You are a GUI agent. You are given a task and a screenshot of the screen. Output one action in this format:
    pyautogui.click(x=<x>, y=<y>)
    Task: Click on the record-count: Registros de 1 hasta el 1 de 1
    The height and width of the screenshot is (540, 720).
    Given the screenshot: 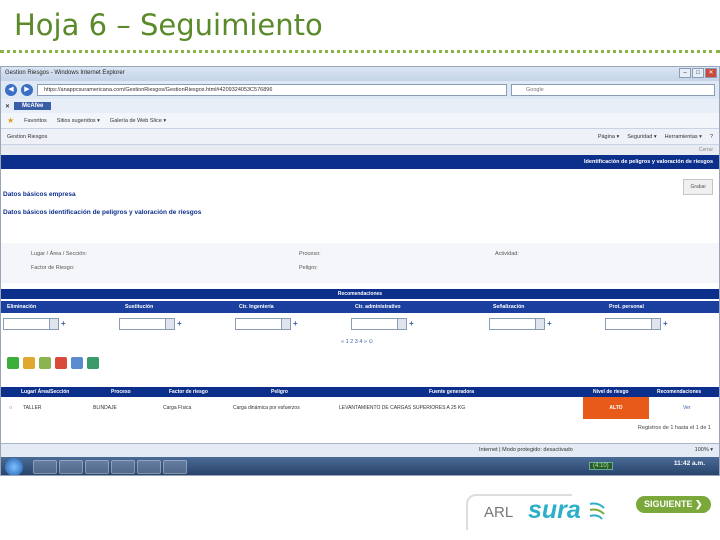 What is the action you would take?
    pyautogui.click(x=674, y=428)
    